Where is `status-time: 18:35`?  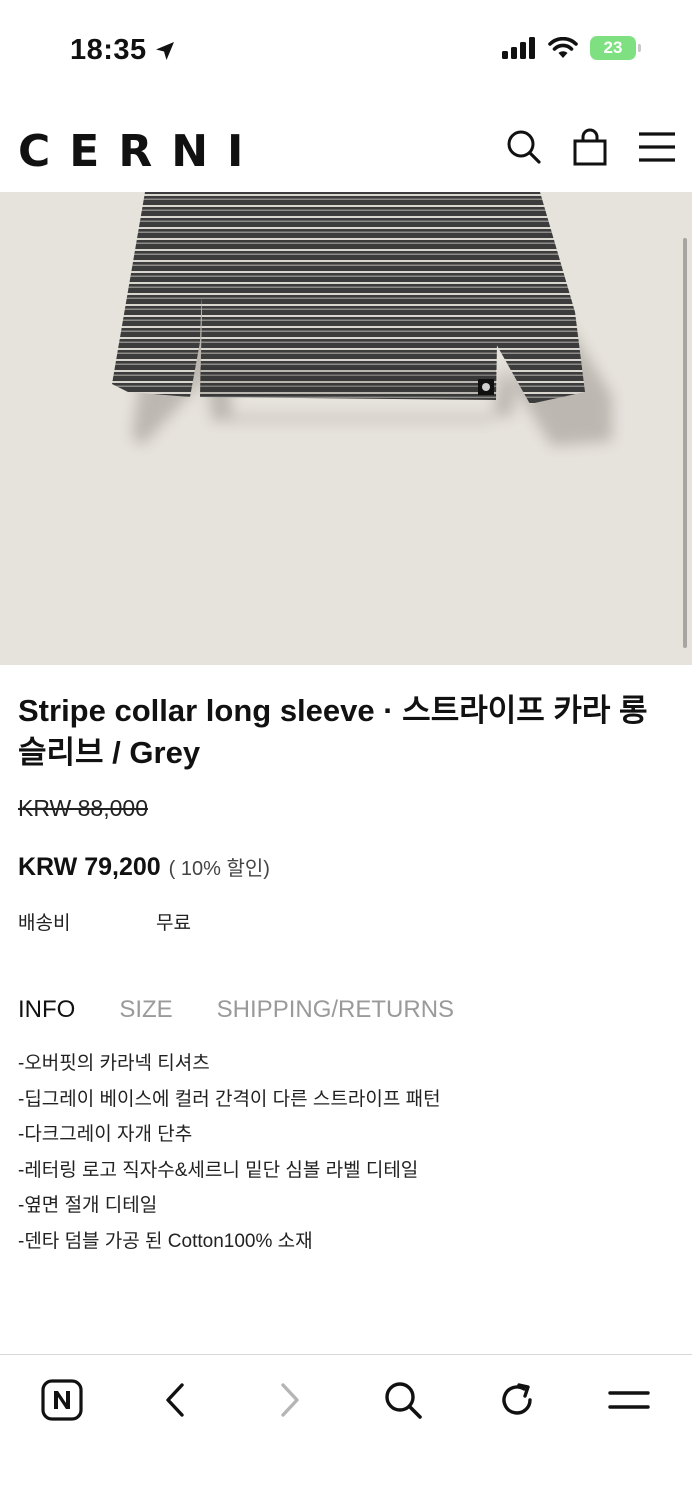 status-time: 18:35 is located at coordinates (123, 50).